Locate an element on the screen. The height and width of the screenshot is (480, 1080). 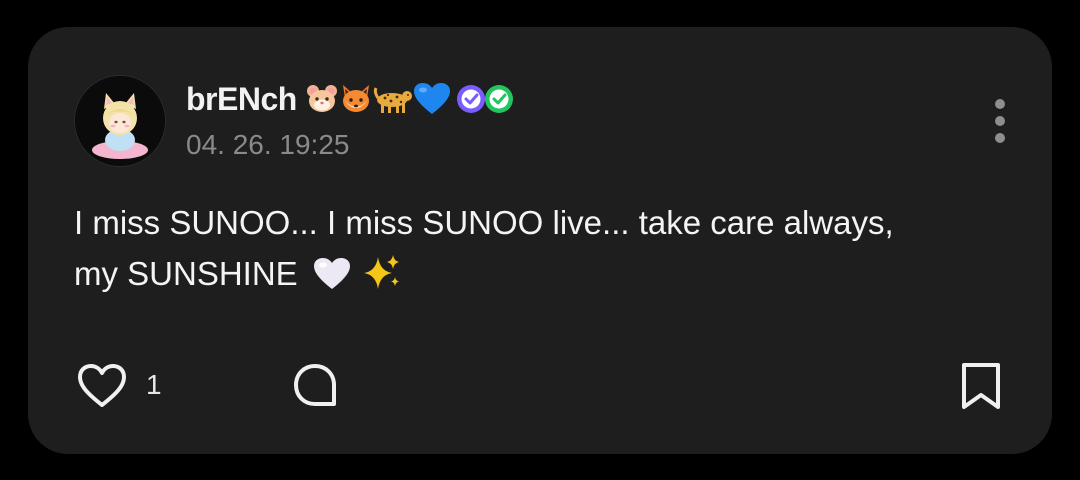
purple-verified-check-icon is located at coordinates (470, 99).